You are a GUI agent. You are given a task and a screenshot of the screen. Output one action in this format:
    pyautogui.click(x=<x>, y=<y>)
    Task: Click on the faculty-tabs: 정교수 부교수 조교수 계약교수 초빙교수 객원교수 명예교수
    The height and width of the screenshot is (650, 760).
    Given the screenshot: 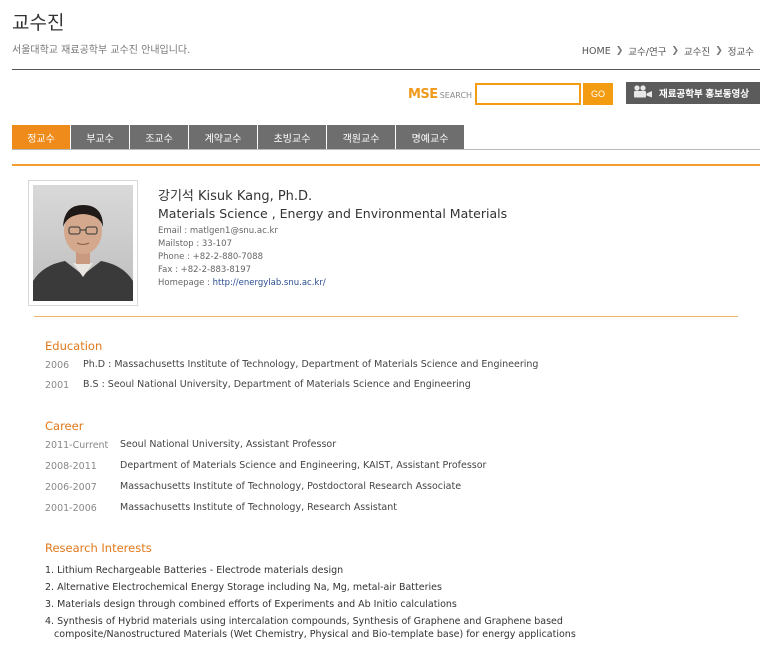 What is the action you would take?
    pyautogui.click(x=238, y=137)
    